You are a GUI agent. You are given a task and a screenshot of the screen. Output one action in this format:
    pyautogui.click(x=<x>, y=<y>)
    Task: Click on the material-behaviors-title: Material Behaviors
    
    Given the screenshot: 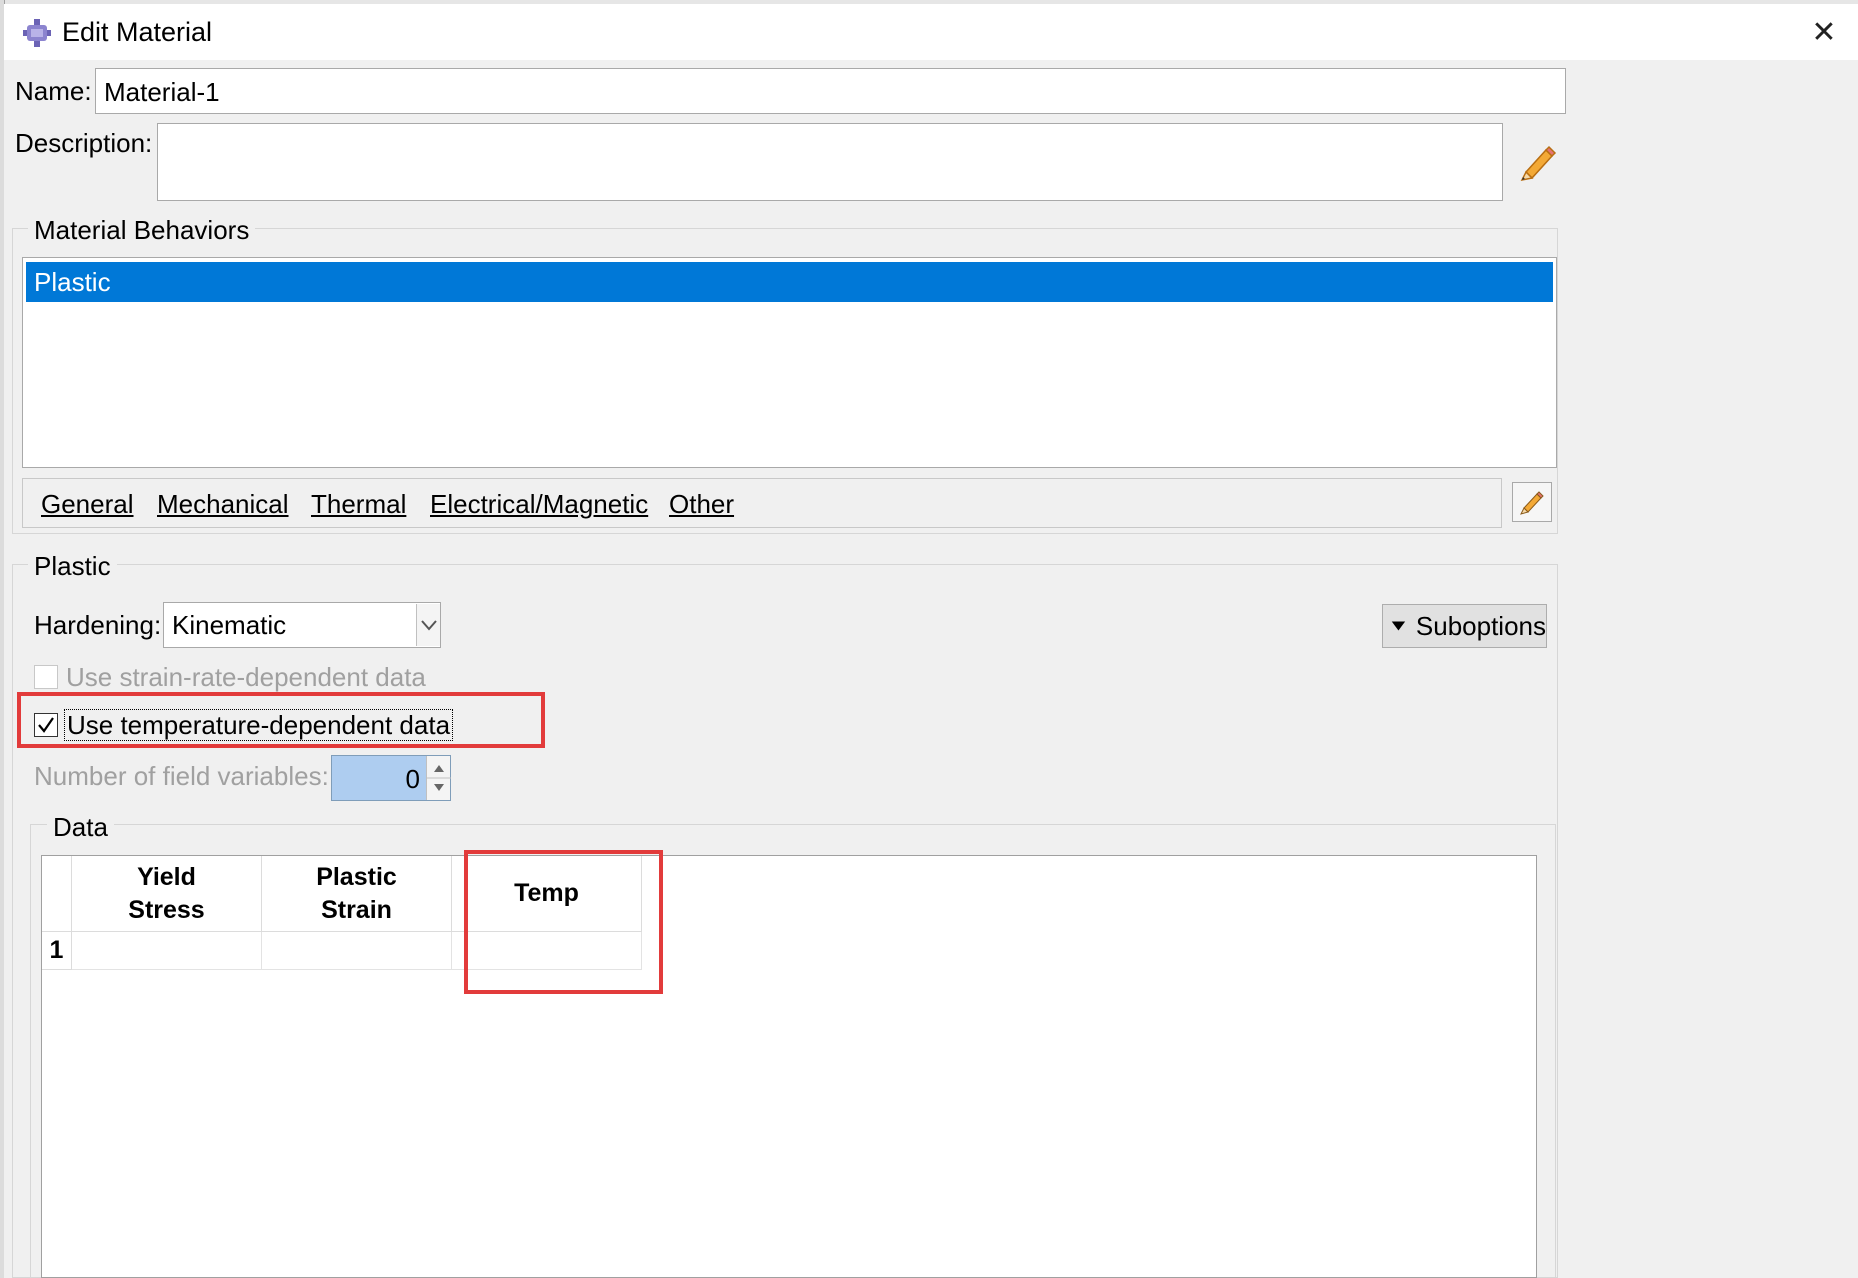 What is the action you would take?
    pyautogui.click(x=142, y=230)
    